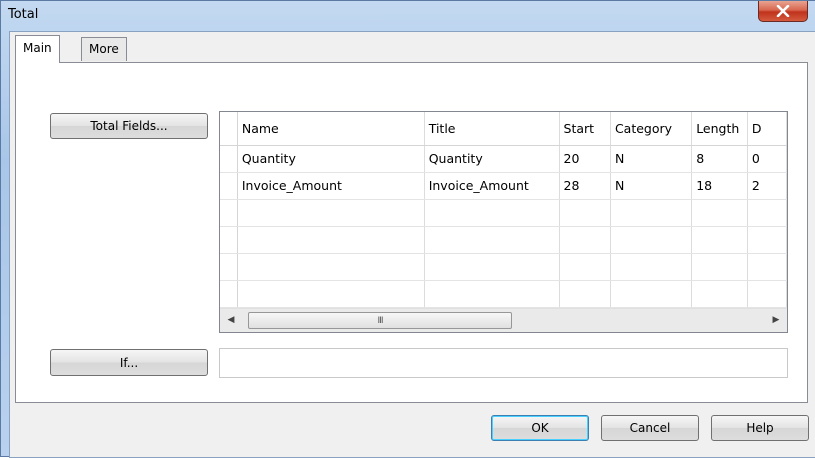 The height and width of the screenshot is (458, 815). Describe the element at coordinates (408, 16) in the screenshot. I see `title-bar: Total` at that location.